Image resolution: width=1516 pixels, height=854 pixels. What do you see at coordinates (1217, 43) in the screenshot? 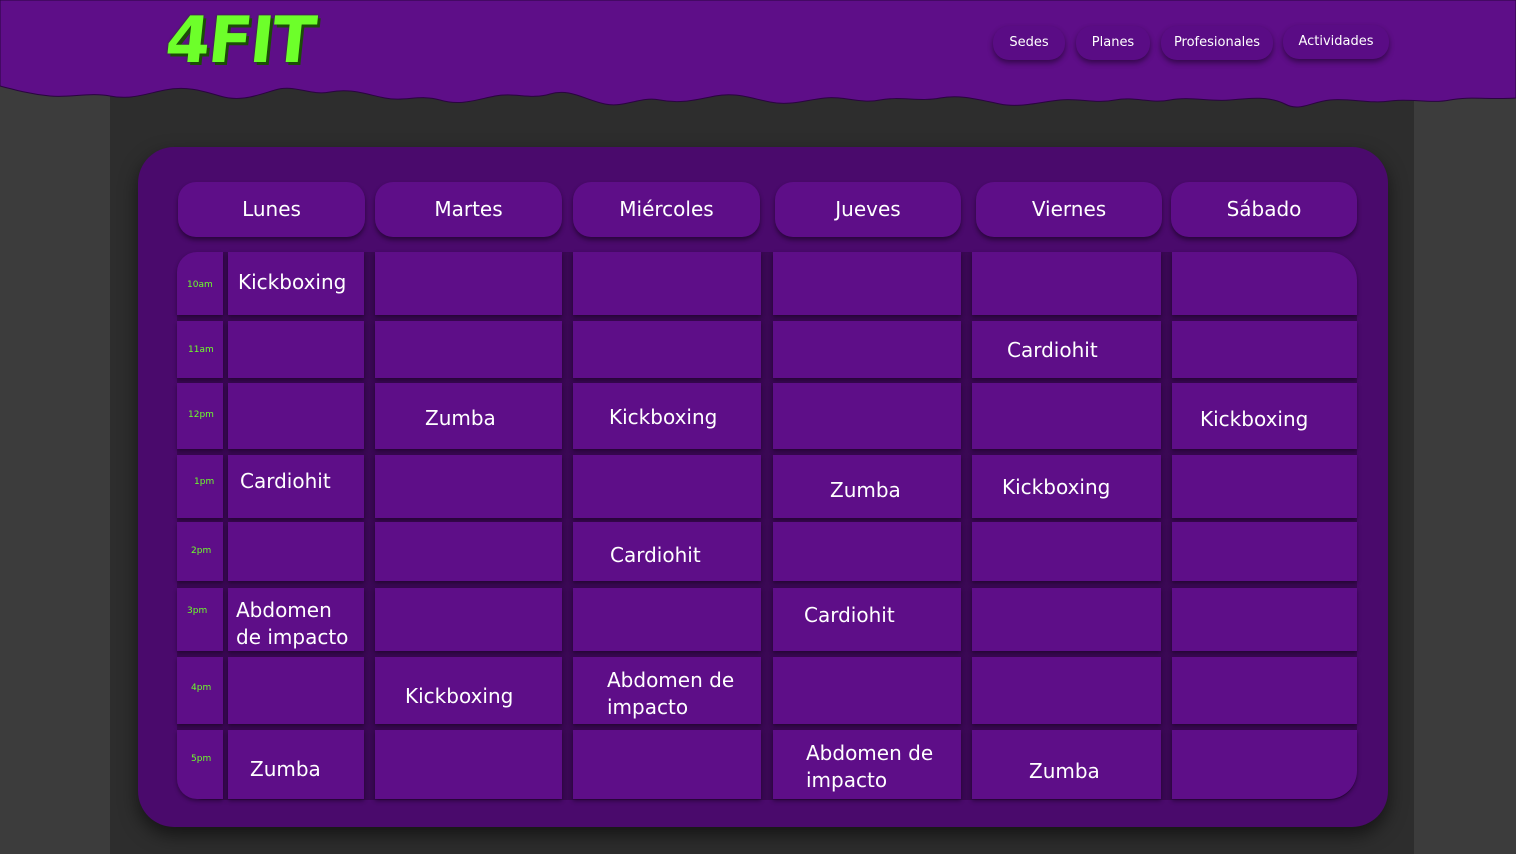
I see `nav-profesionales-button: Profesionales` at bounding box center [1217, 43].